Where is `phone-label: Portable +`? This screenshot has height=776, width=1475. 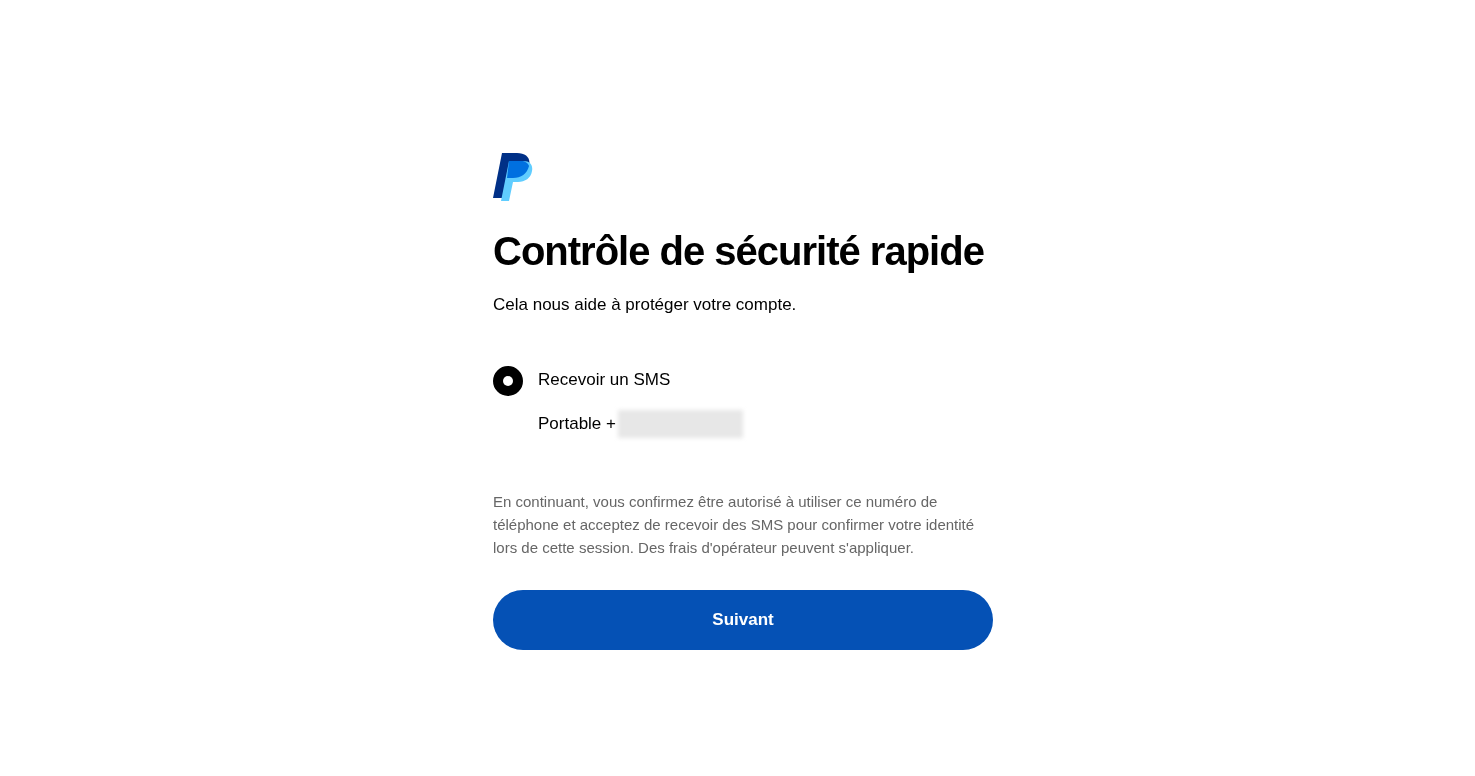
phone-label: Portable + is located at coordinates (577, 424).